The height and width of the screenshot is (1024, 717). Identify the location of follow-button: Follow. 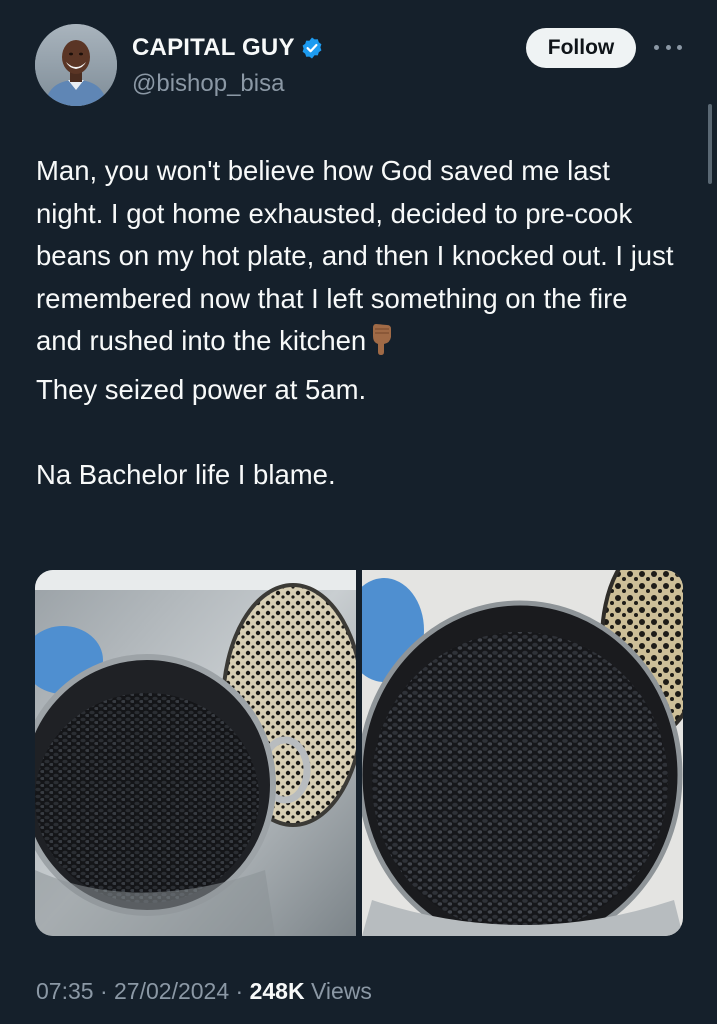
(581, 48).